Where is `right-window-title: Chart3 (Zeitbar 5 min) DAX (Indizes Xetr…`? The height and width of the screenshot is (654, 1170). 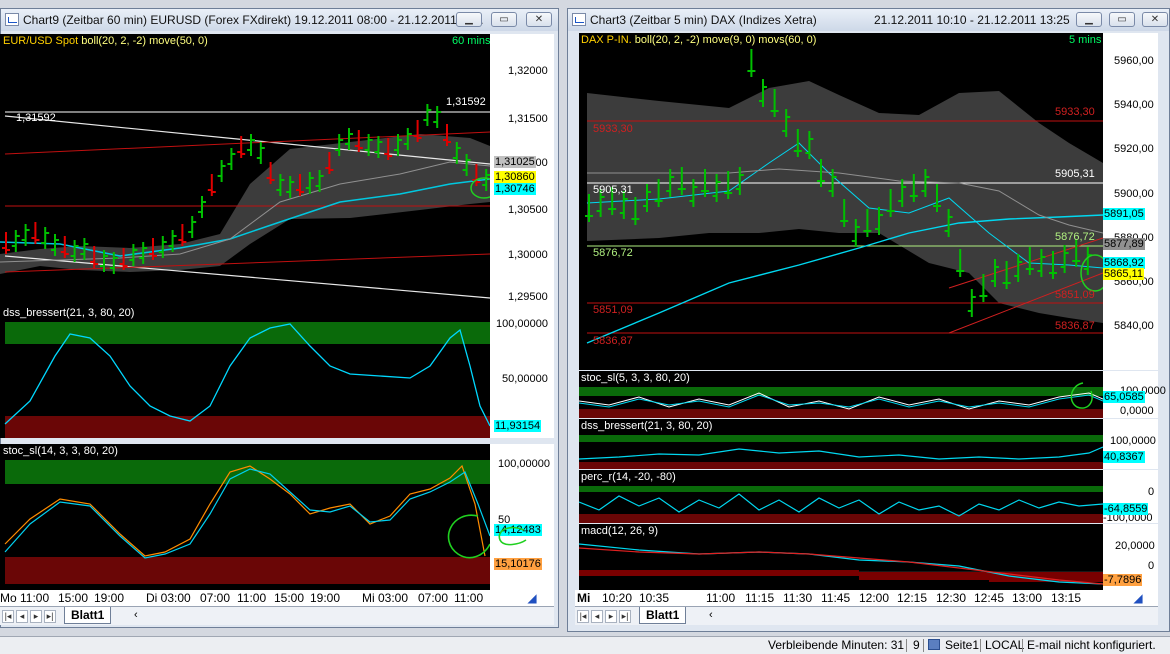
right-window-title: Chart3 (Zeitbar 5 min) DAX (Indizes Xetr… is located at coordinates (703, 20).